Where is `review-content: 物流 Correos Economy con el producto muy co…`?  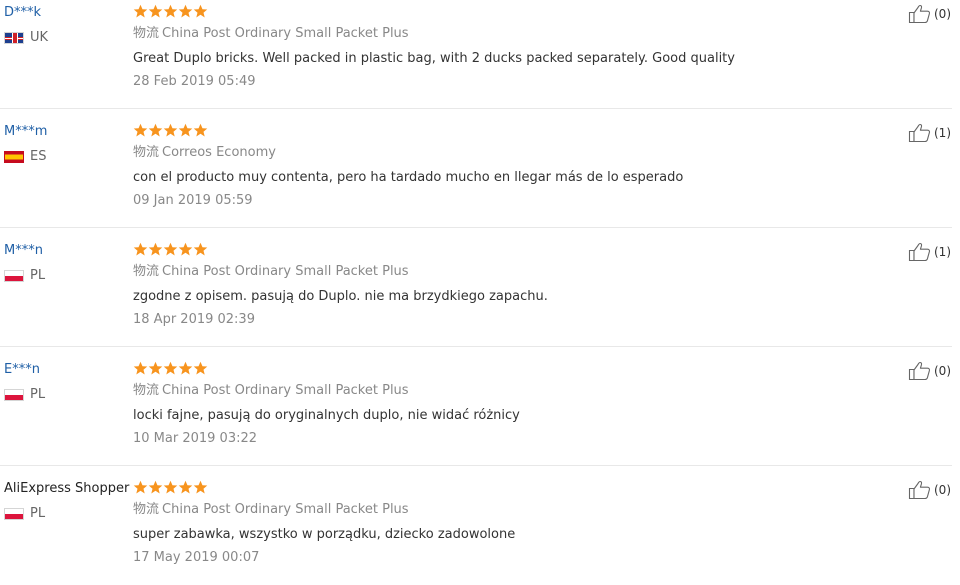
review-content: 物流 Correos Economy con el producto muy co… is located at coordinates (513, 165).